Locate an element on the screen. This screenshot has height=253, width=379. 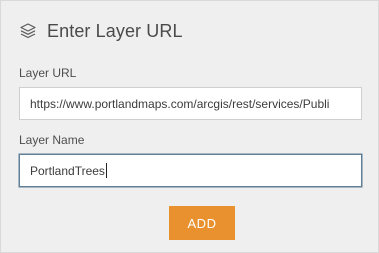
add-button: ADD is located at coordinates (202, 223).